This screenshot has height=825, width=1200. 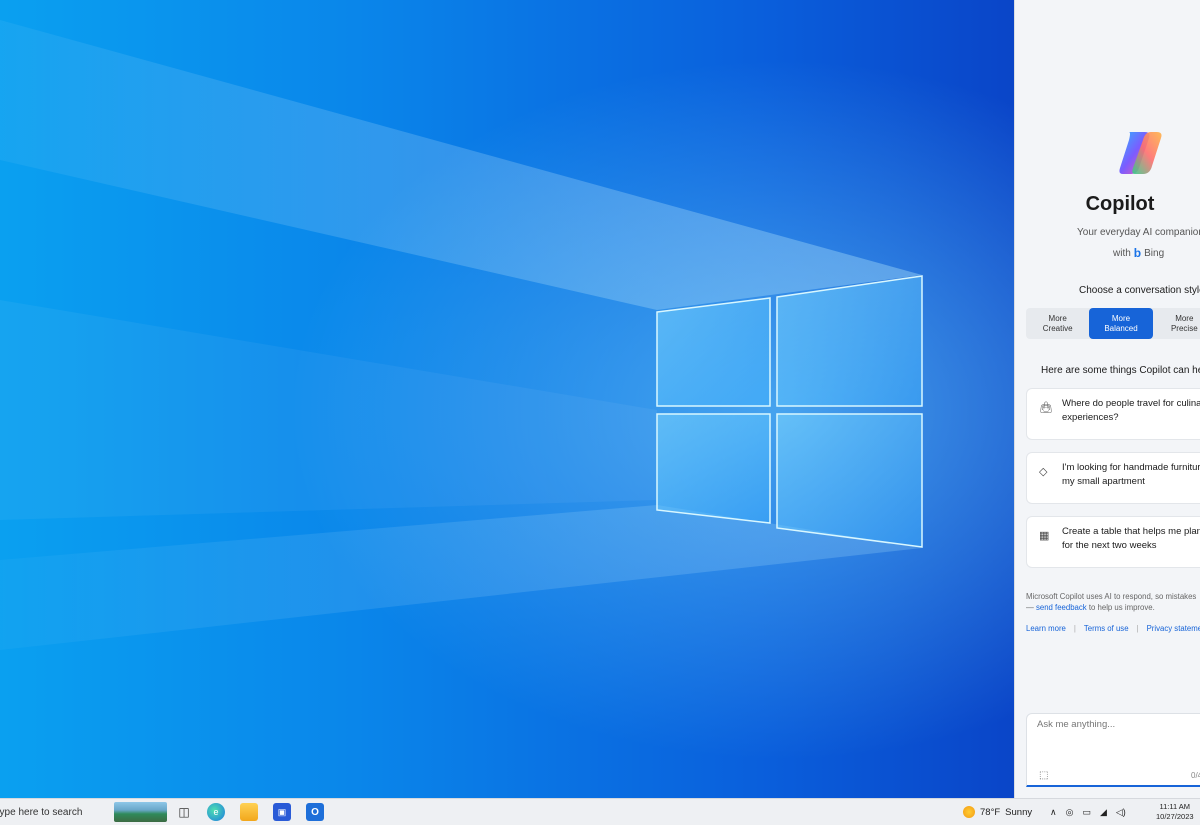 What do you see at coordinates (85, 812) in the screenshot?
I see `taskbar-search: Type here to search` at bounding box center [85, 812].